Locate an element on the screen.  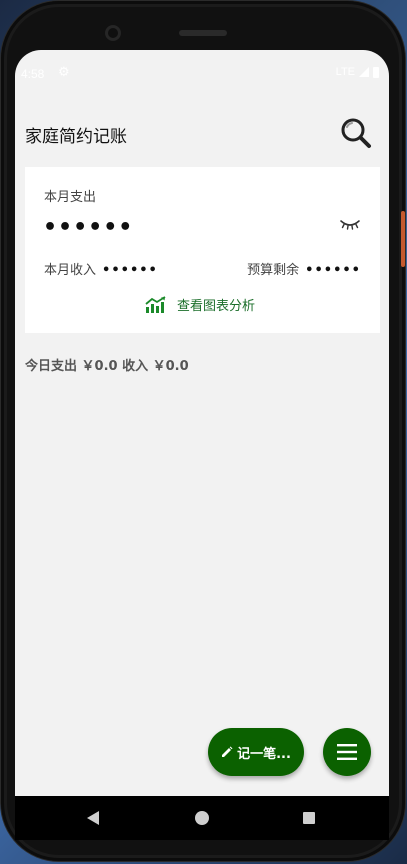
status-time: 4:58 is located at coordinates (33, 74).